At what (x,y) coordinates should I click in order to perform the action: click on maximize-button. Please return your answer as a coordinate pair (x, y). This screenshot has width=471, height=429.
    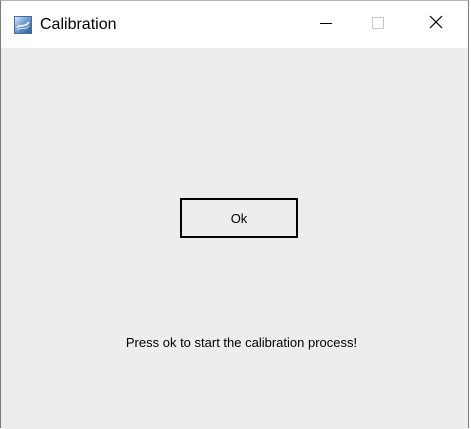
    Looking at the image, I should click on (378, 24).